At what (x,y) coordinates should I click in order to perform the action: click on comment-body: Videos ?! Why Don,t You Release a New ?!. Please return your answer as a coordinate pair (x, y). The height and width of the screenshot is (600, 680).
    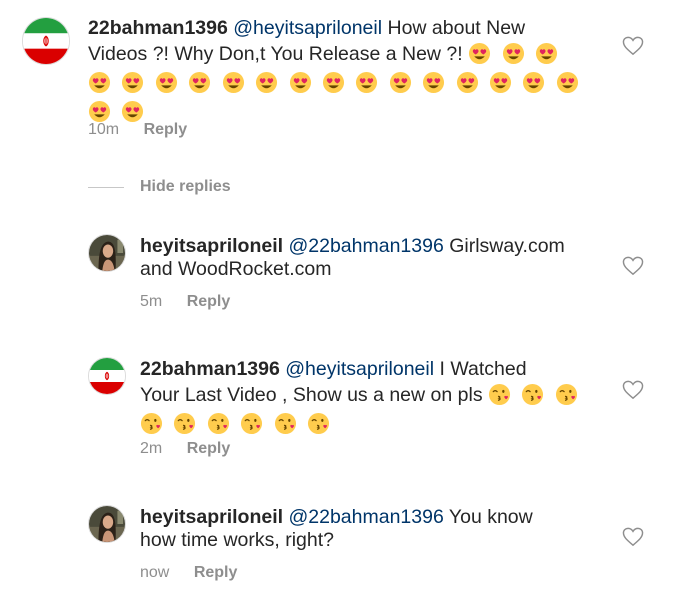
    Looking at the image, I should click on (275, 54).